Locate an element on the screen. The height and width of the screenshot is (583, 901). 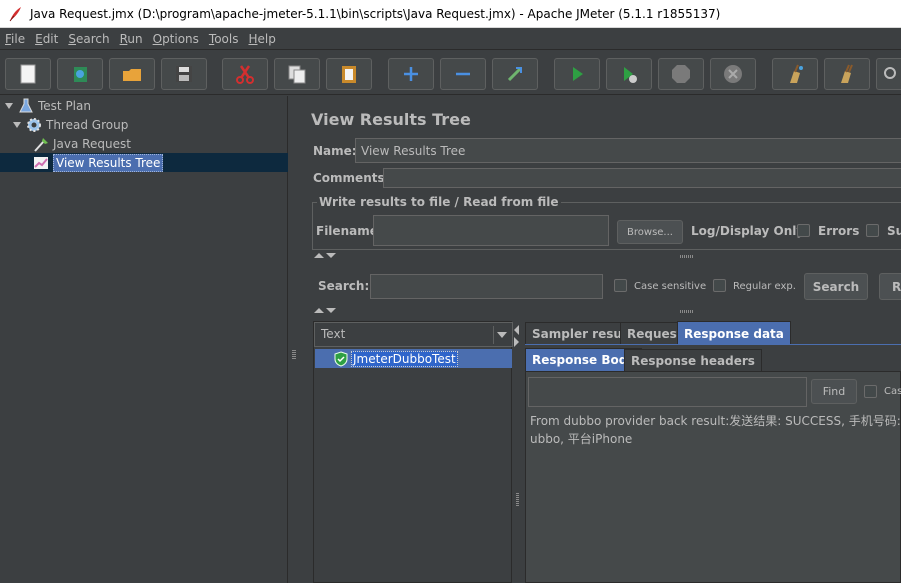
tree-node-test-plan: Test Plan is located at coordinates (47, 105).